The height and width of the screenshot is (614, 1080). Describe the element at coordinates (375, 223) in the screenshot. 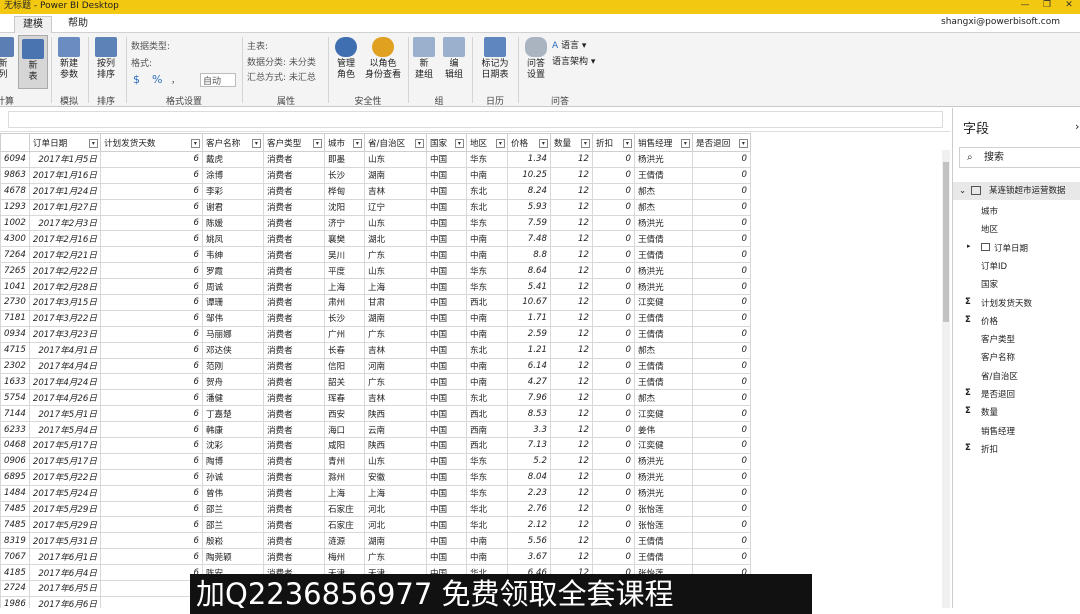

I see `table-row: 1002 2017年2月3日 6 陈媛 消费者 济宁 山东 中国 华东 7.59 12 0 杨洪光 0` at that location.